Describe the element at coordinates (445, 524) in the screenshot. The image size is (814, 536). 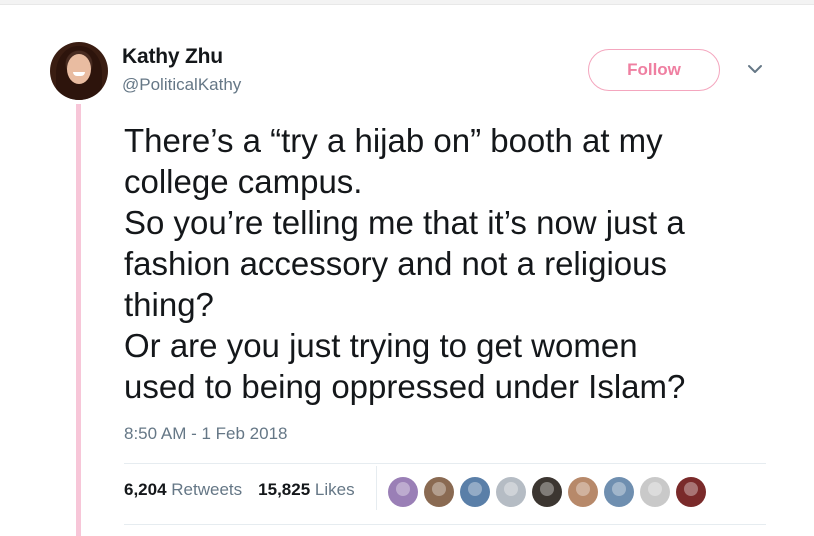
I see `stats-bottom-divider` at that location.